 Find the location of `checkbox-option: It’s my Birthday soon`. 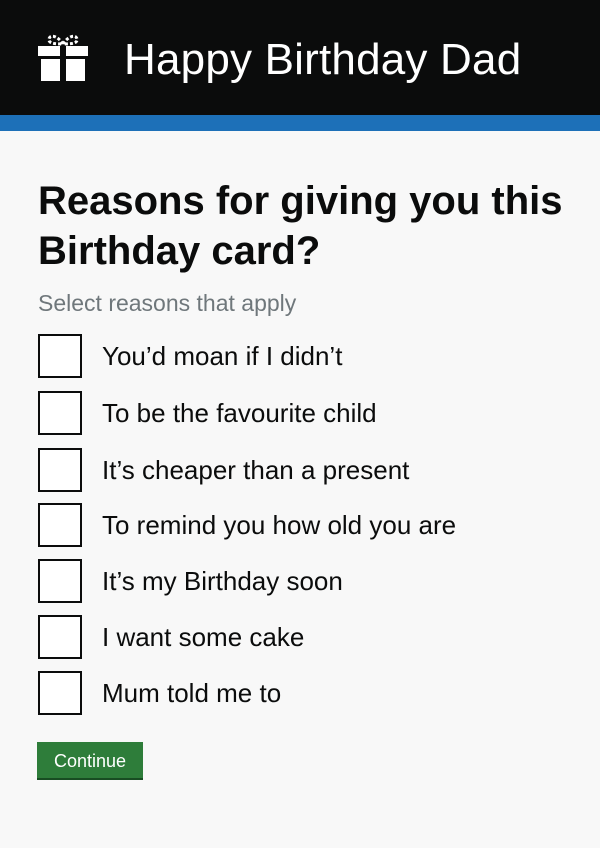

checkbox-option: It’s my Birthday soon is located at coordinates (308, 582).